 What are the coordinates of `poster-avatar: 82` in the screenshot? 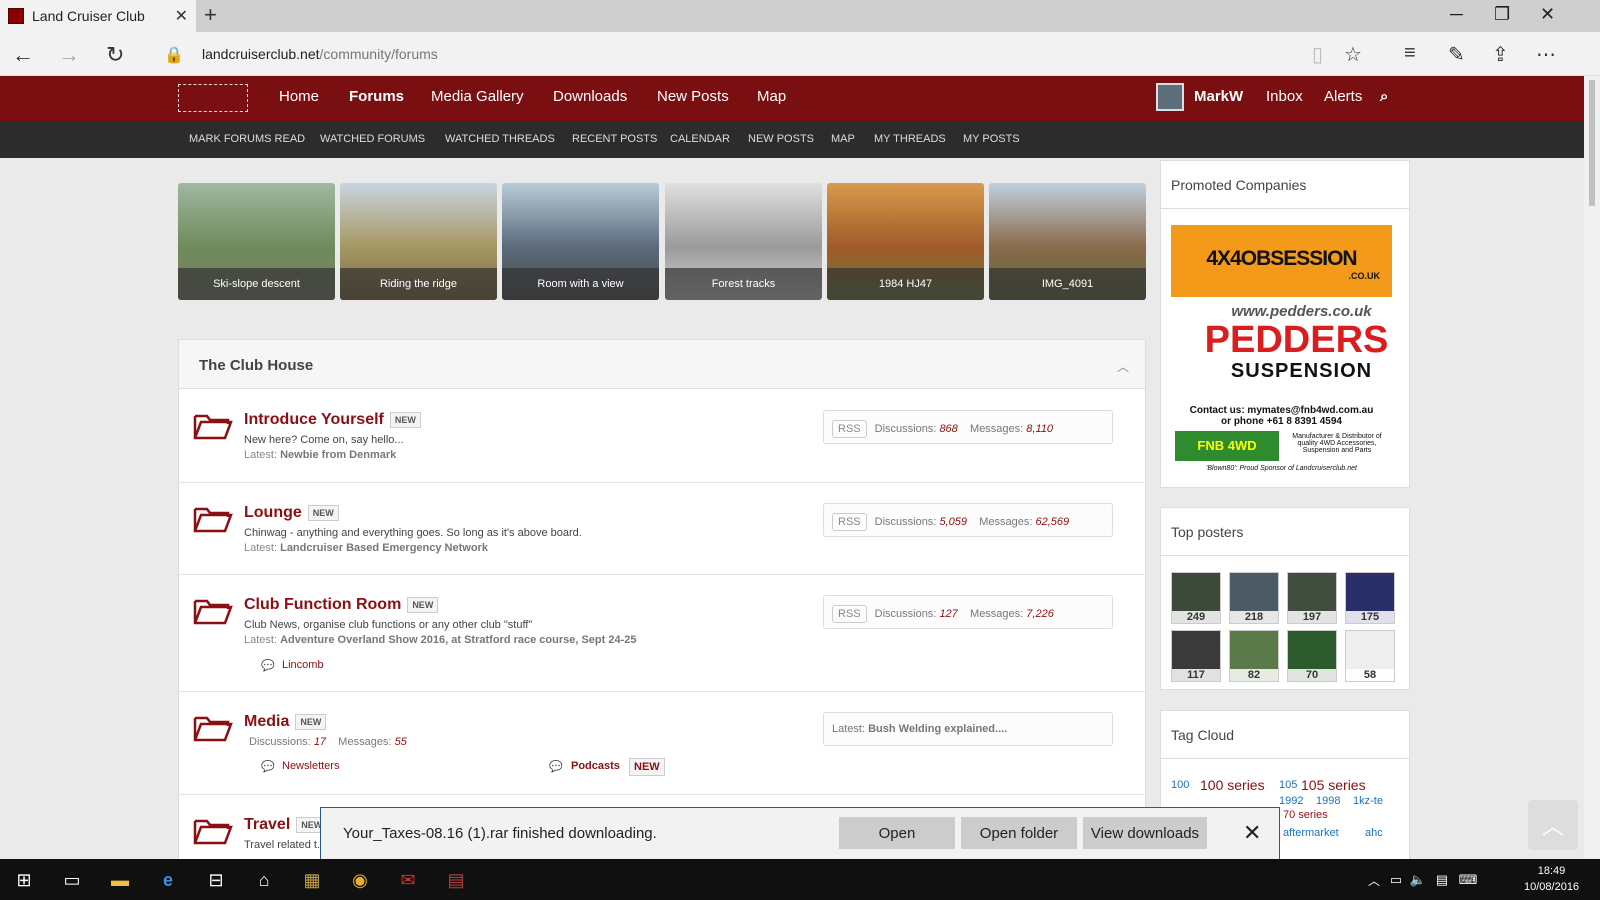 It's located at (1254, 656).